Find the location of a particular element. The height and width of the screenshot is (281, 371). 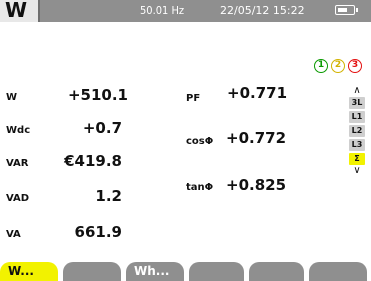

tan-phi-value: +0.825 is located at coordinates (256, 185).